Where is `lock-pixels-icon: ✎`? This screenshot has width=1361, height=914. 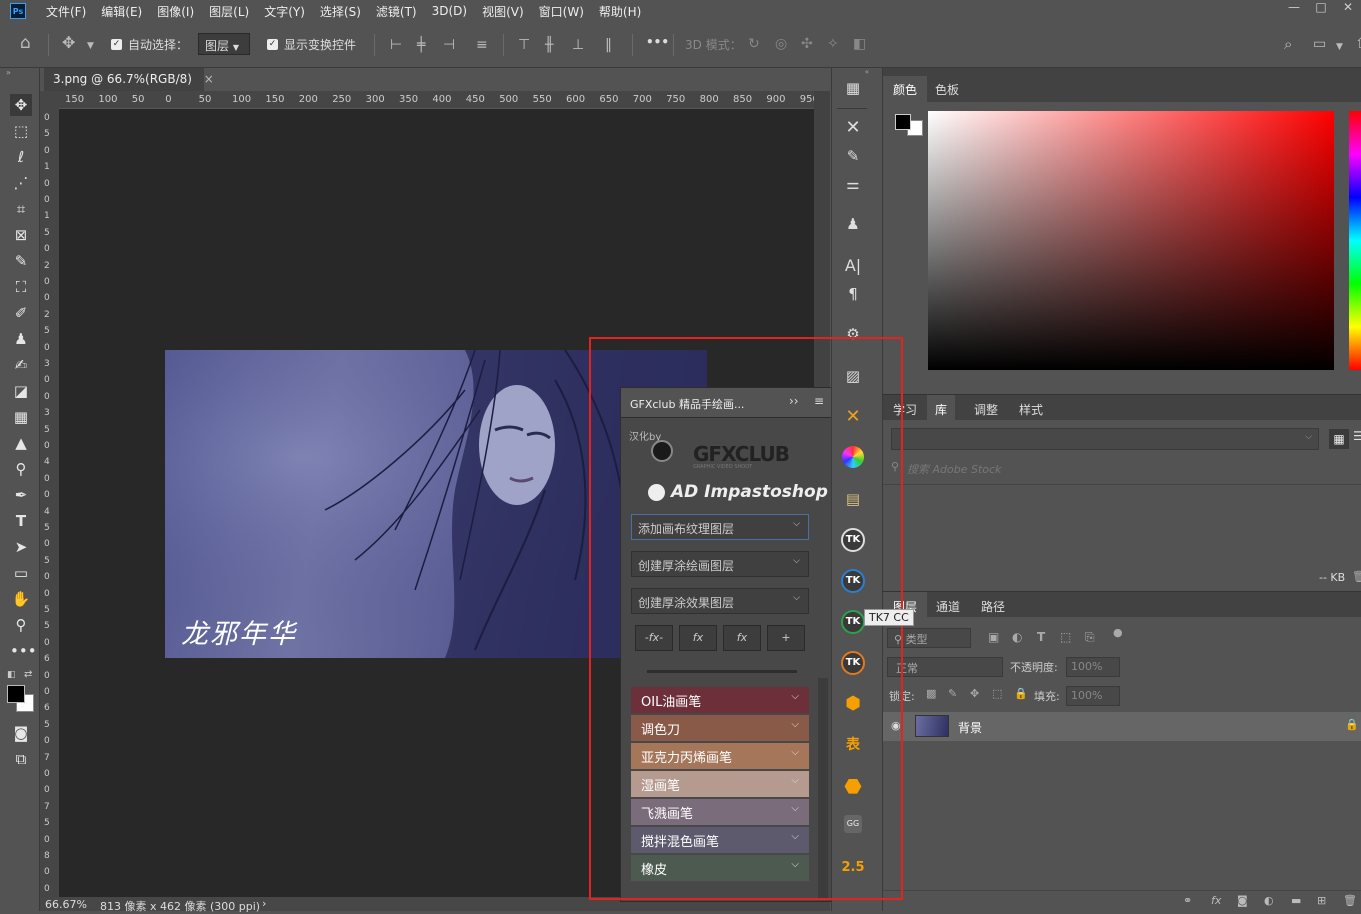 lock-pixels-icon: ✎ is located at coordinates (952, 693).